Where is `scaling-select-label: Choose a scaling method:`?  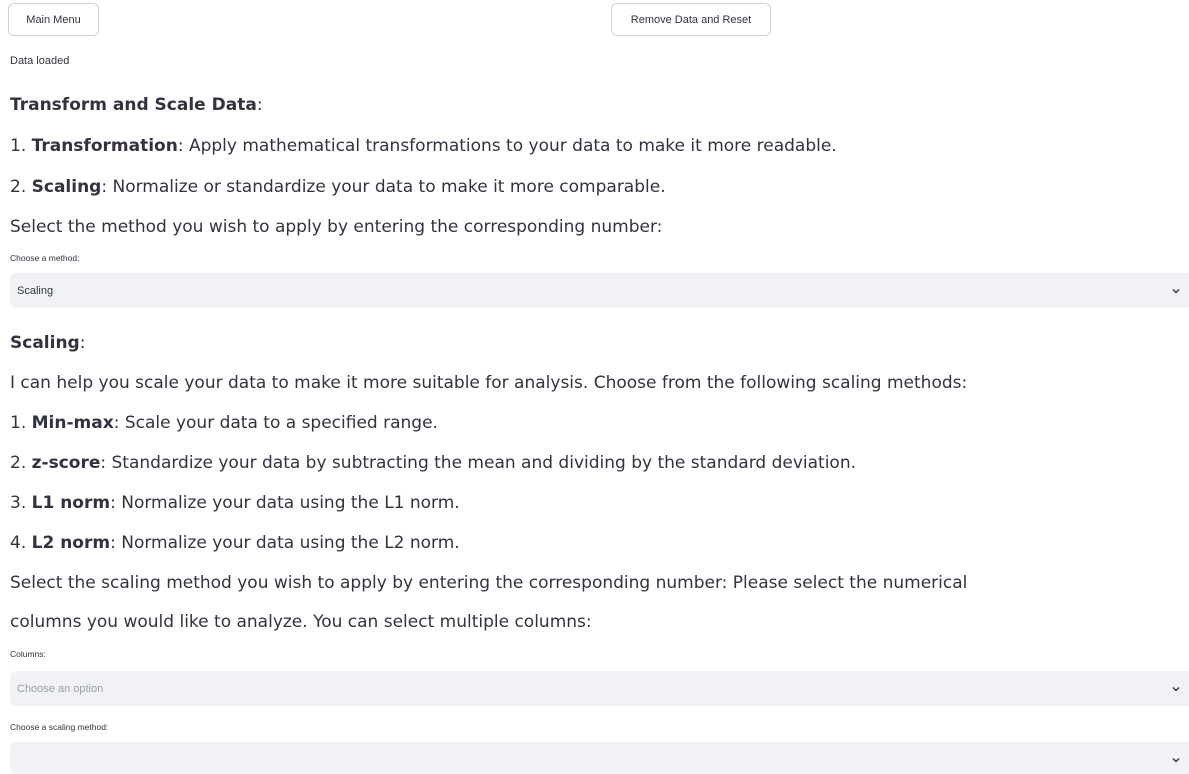
scaling-select-label: Choose a scaling method: is located at coordinates (59, 727).